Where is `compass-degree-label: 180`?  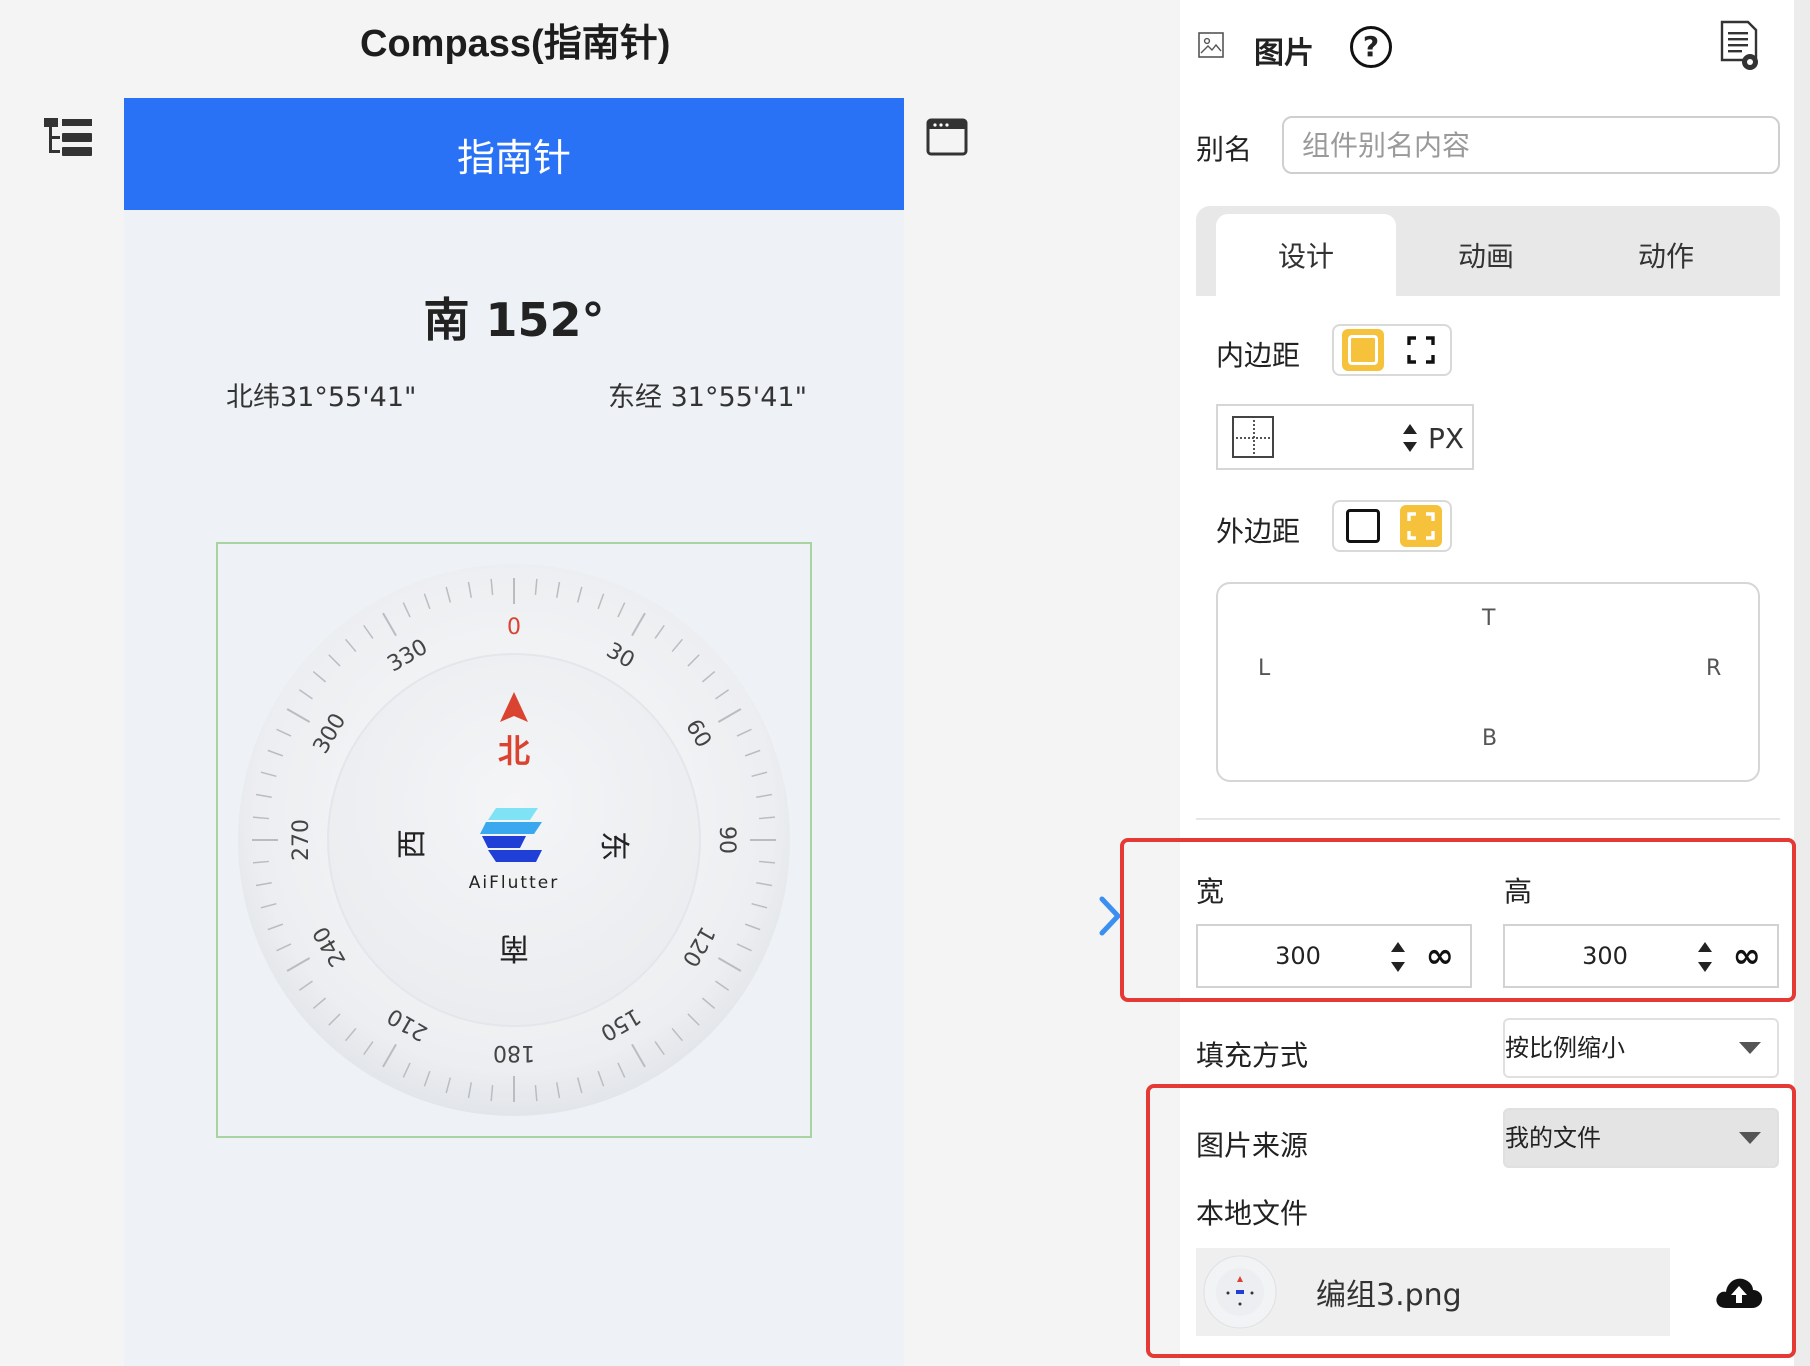 compass-degree-label: 180 is located at coordinates (514, 1052).